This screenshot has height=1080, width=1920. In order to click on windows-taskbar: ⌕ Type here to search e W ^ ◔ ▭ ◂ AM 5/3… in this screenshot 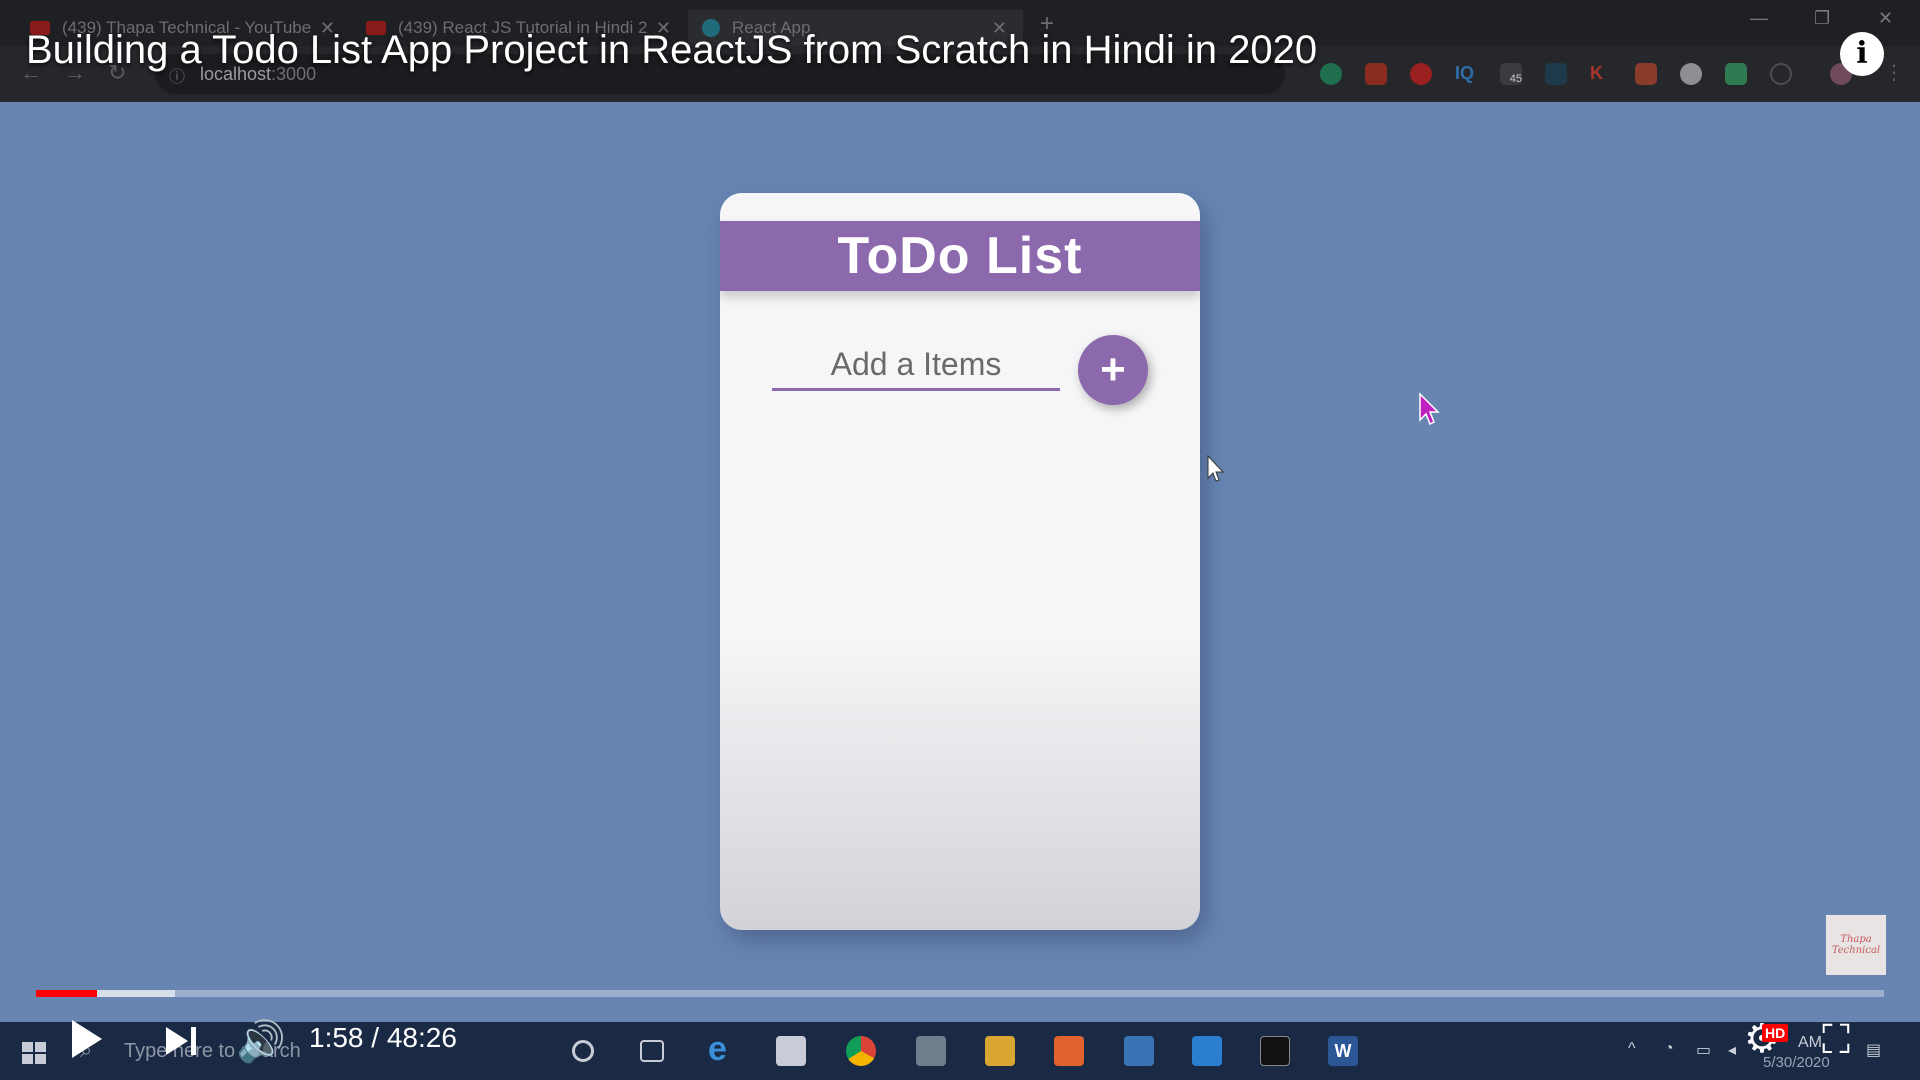, I will do `click(960, 1051)`.